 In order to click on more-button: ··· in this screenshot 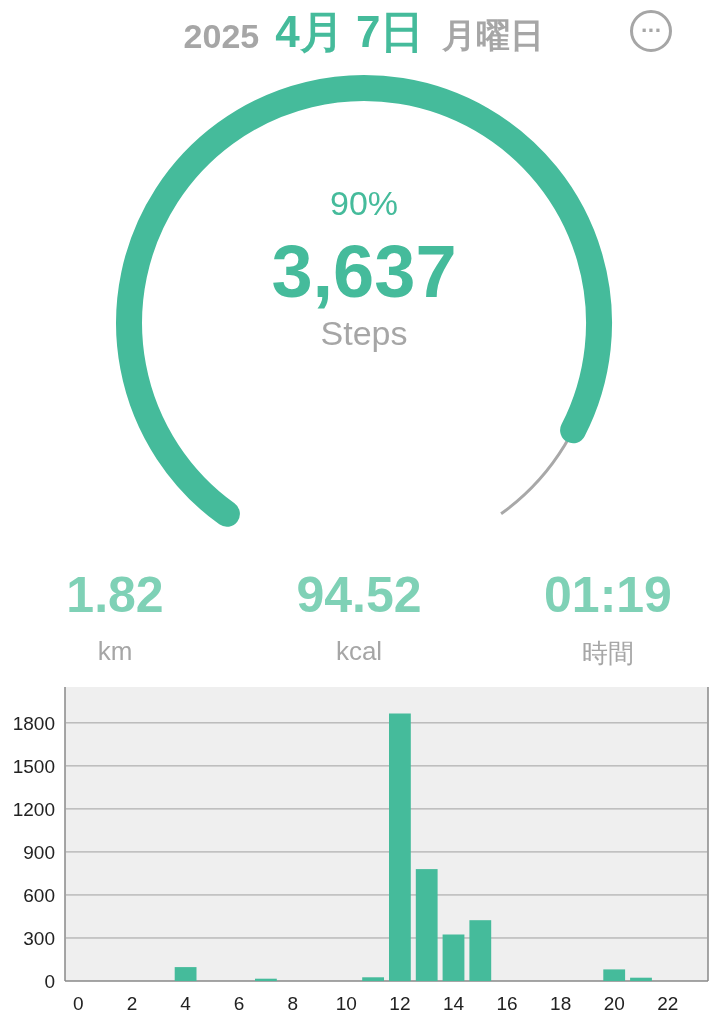, I will do `click(651, 31)`.